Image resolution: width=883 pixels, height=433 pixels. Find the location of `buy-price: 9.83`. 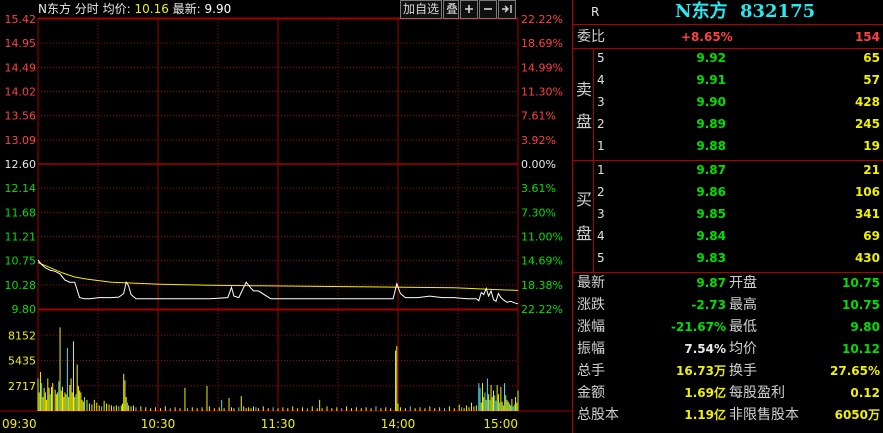

buy-price: 9.83 is located at coordinates (711, 258).